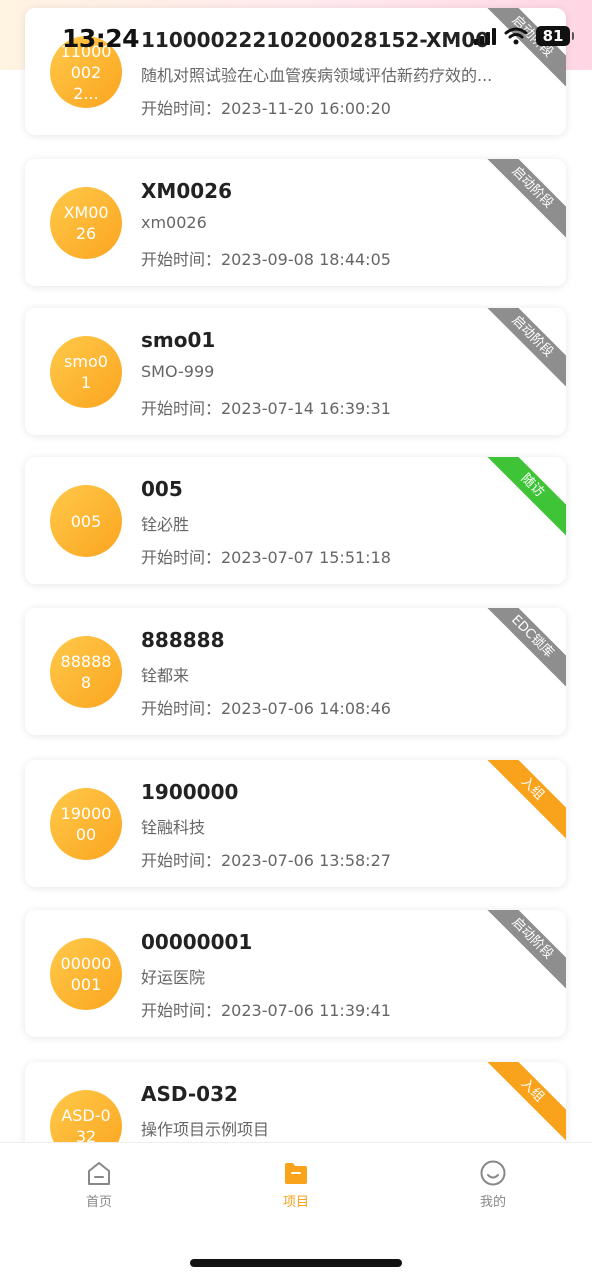 This screenshot has height=1281, width=592. I want to click on project-code: XM0026, so click(186, 191).